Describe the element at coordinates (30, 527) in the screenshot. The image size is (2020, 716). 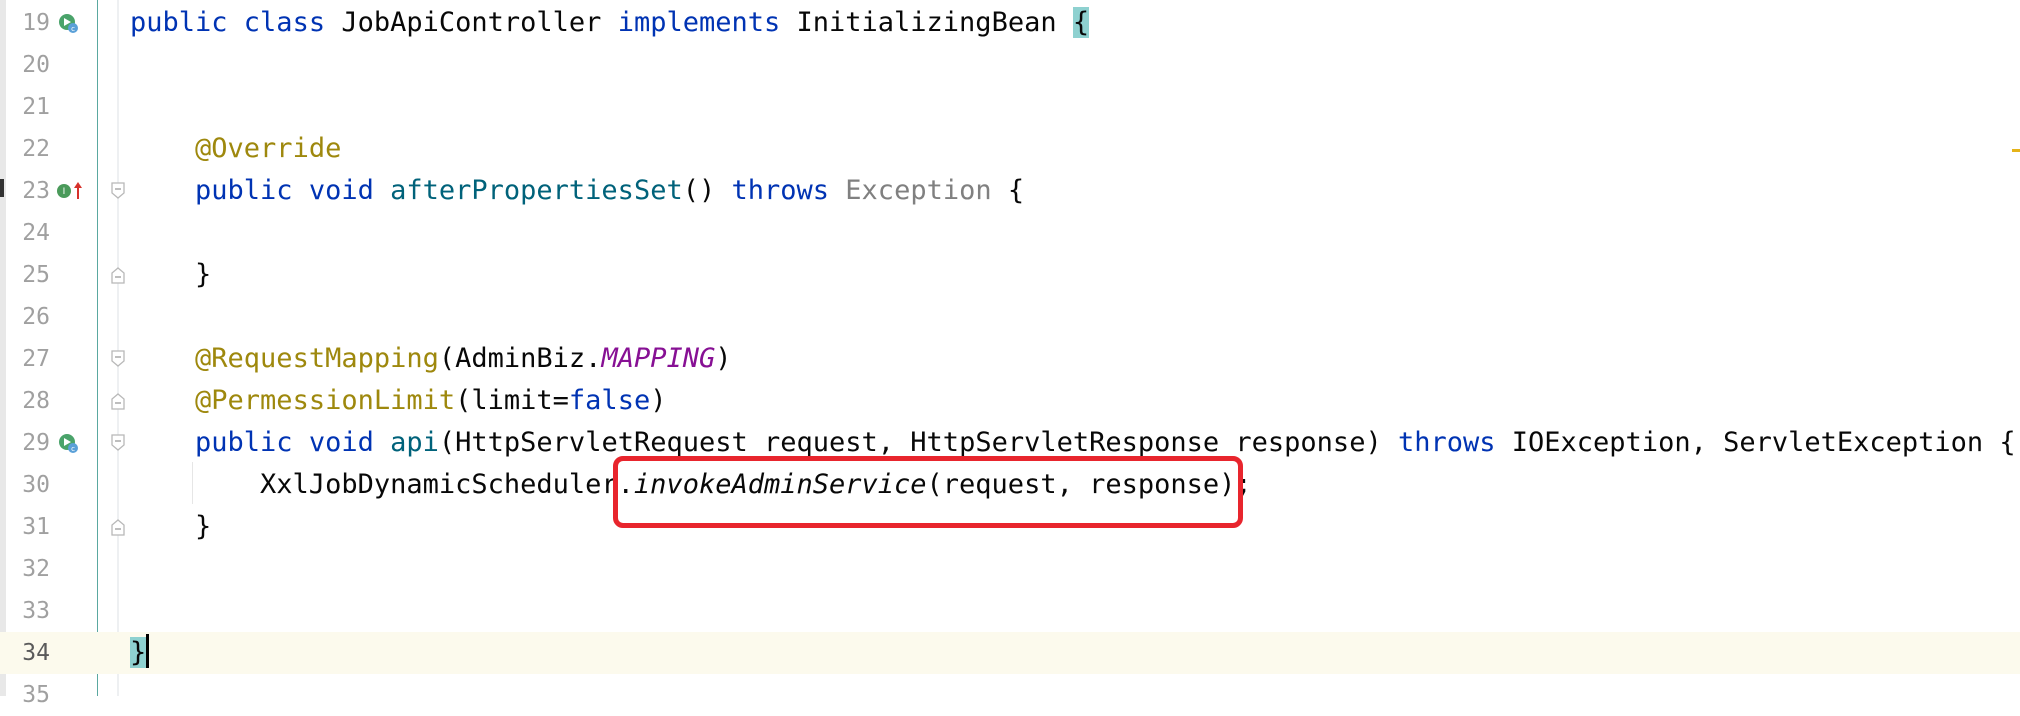
I see `line-number: 31` at that location.